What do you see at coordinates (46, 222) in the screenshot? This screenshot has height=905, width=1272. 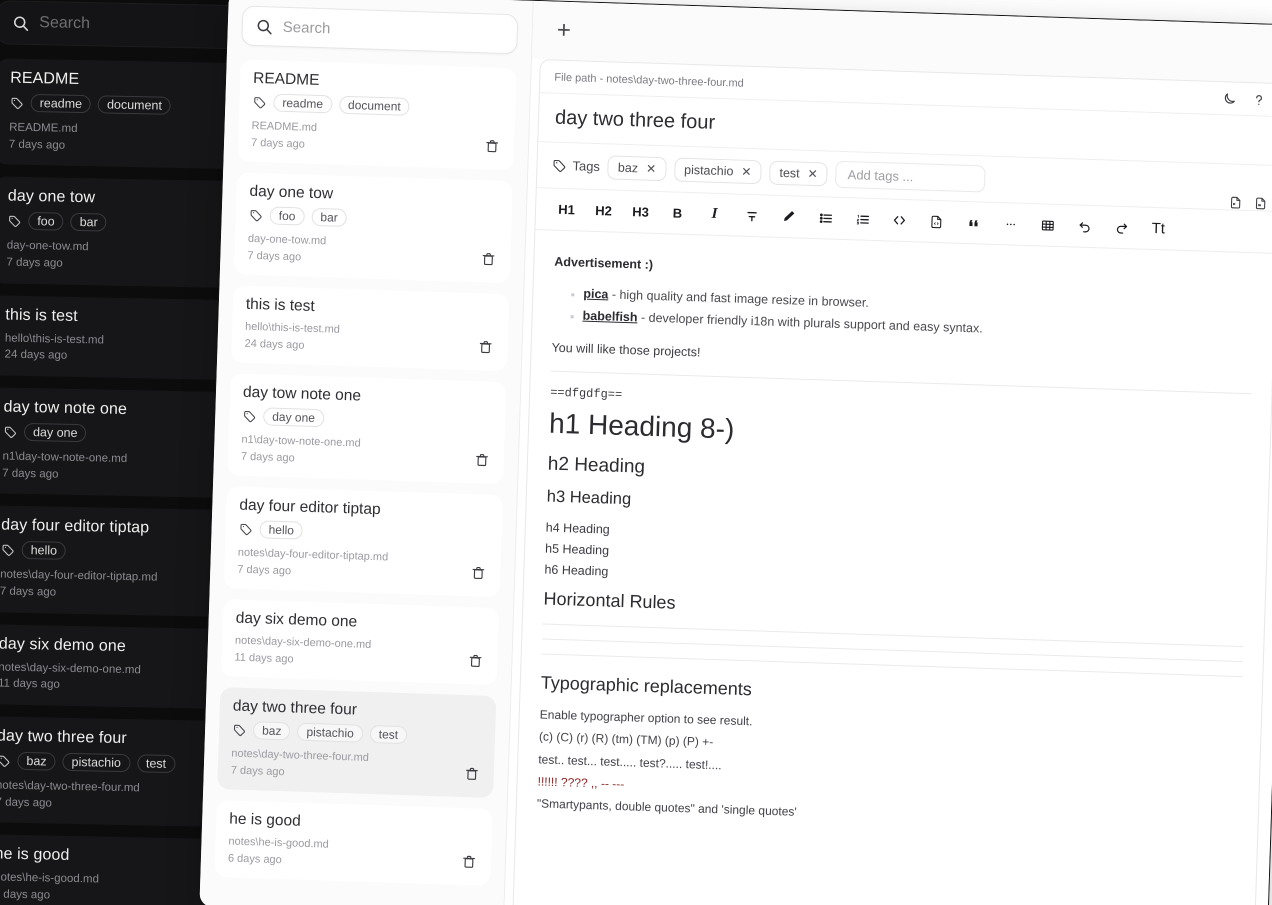 I see `dark-note-tag: foo` at bounding box center [46, 222].